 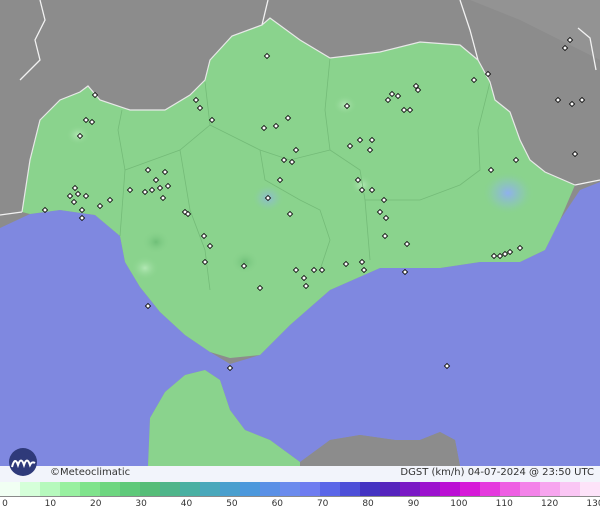 I want to click on scale-tick-label: 90, so click(x=413, y=504).